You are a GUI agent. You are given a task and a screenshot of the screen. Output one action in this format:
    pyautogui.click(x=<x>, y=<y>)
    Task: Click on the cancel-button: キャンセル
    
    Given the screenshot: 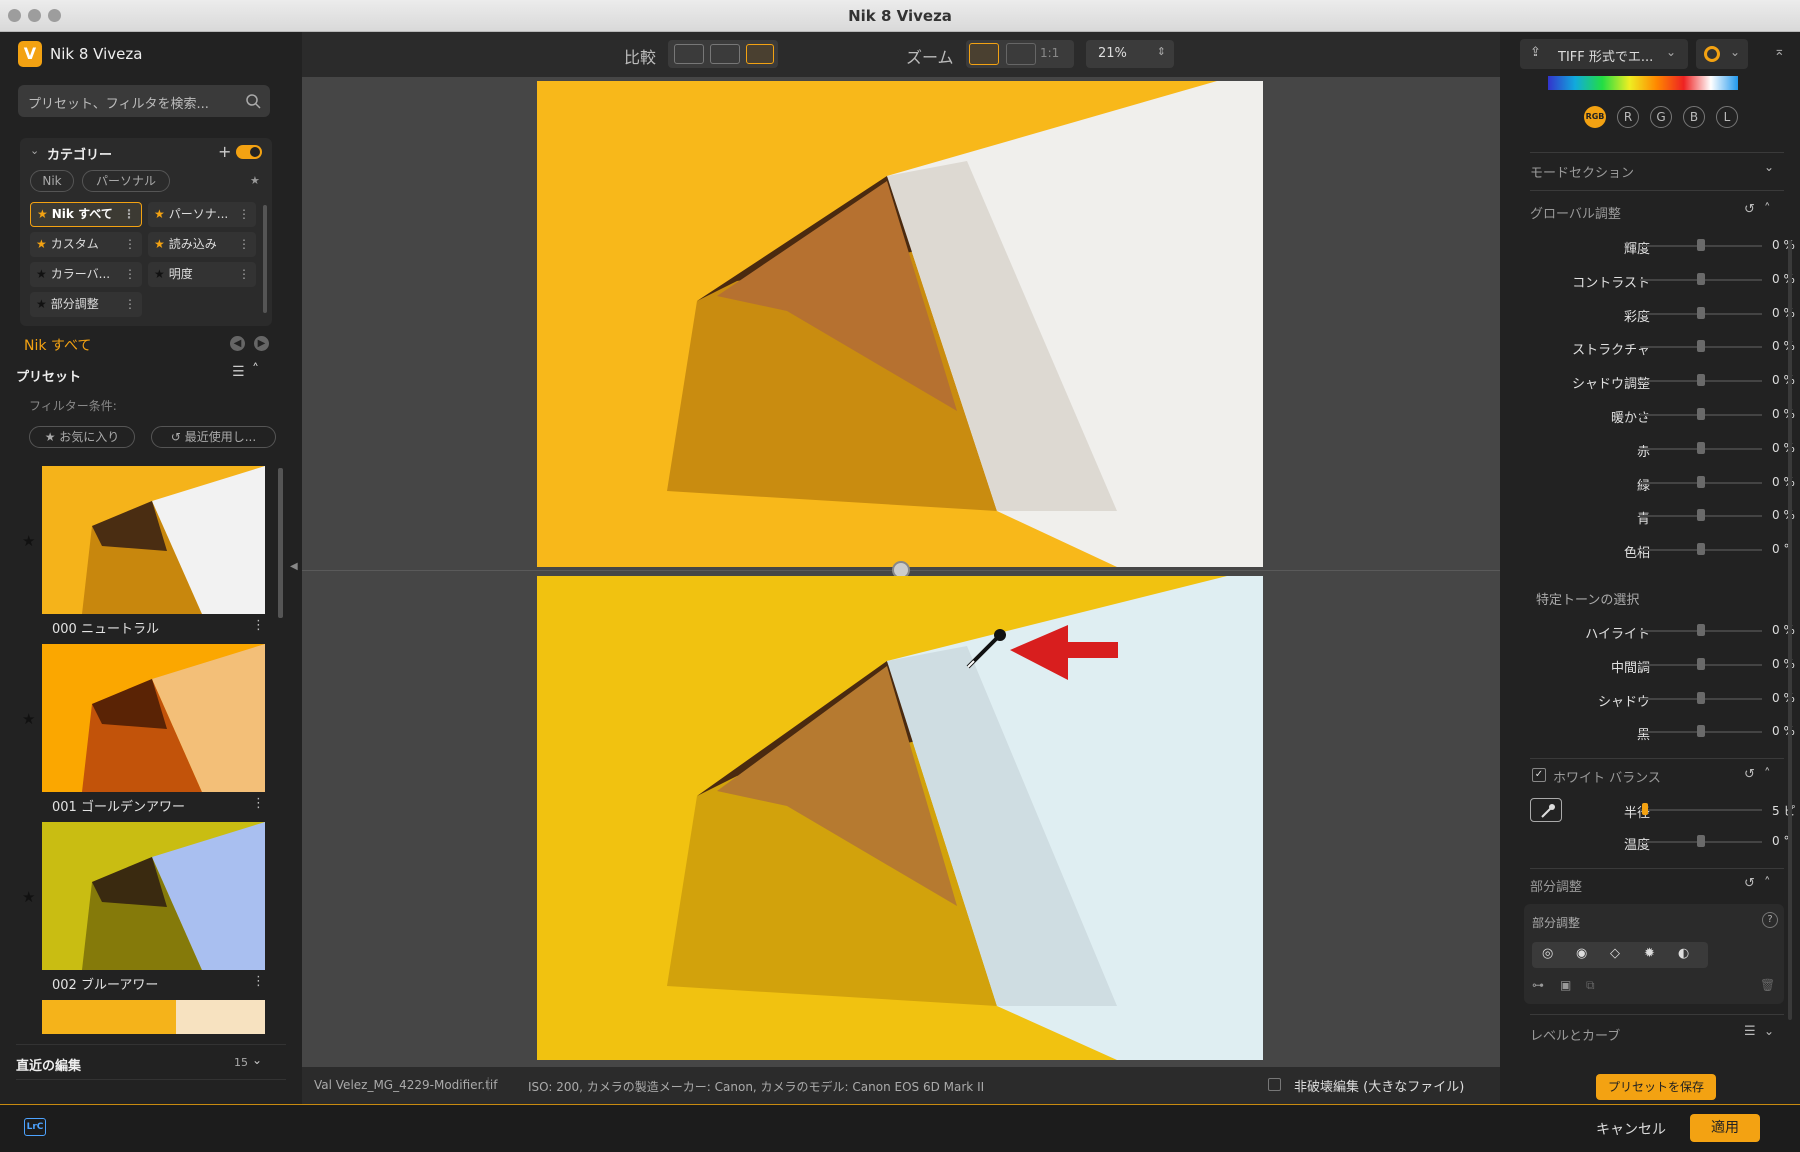 What is the action you would take?
    pyautogui.click(x=1631, y=1129)
    